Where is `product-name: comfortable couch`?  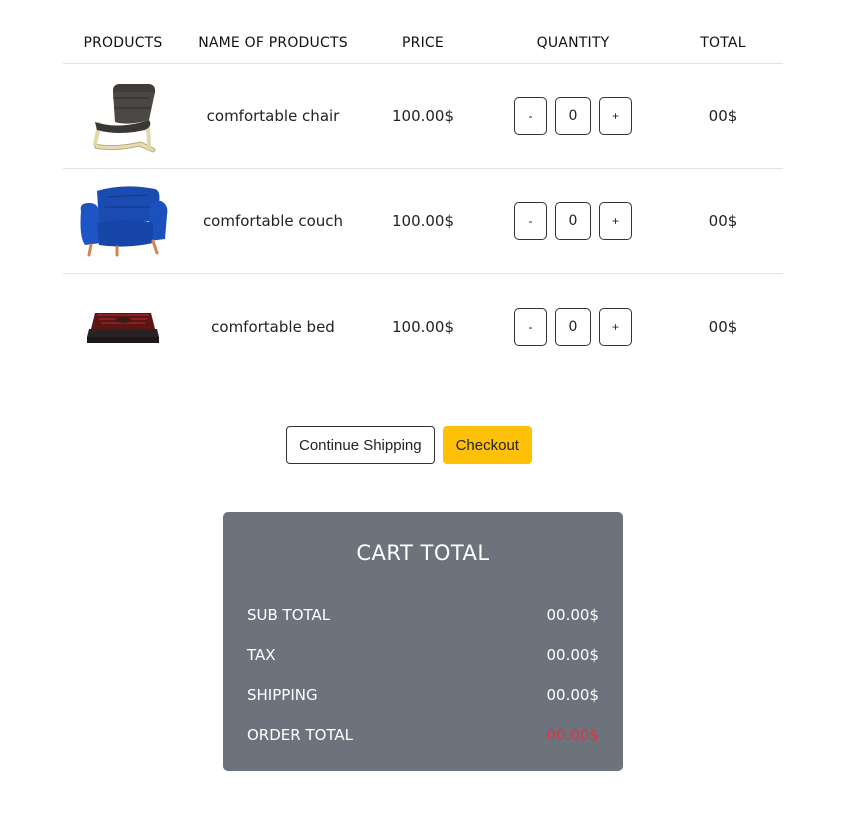 product-name: comfortable couch is located at coordinates (273, 221).